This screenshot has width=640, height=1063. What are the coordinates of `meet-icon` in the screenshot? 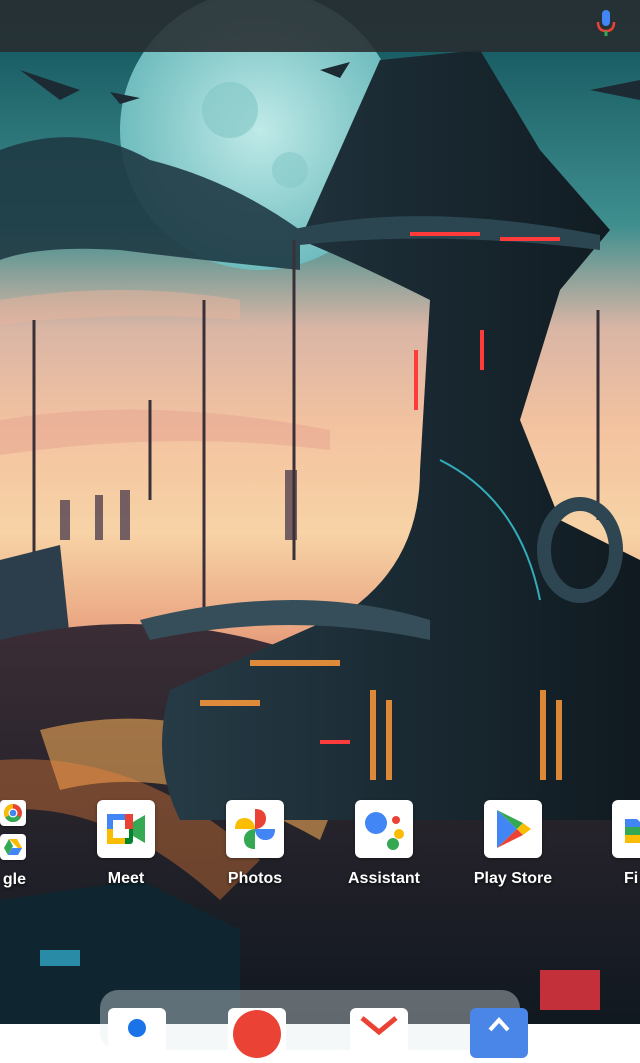 It's located at (126, 829).